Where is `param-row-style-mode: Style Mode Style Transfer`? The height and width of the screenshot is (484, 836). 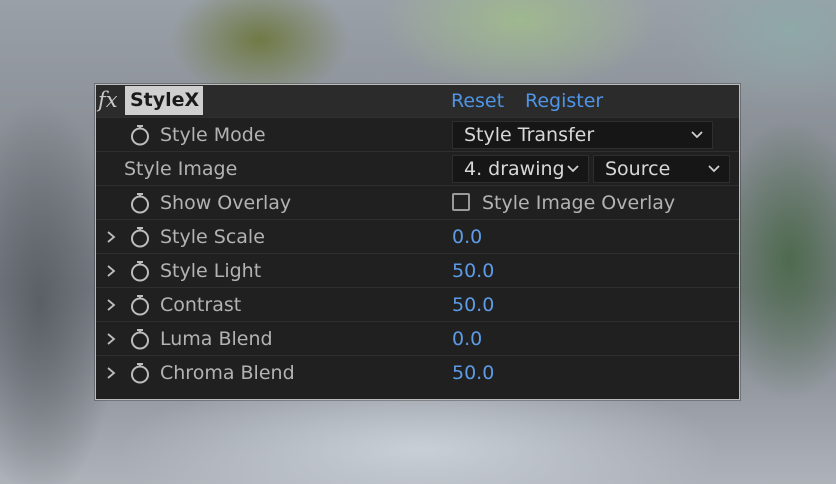 param-row-style-mode: Style Mode Style Transfer is located at coordinates (417, 134).